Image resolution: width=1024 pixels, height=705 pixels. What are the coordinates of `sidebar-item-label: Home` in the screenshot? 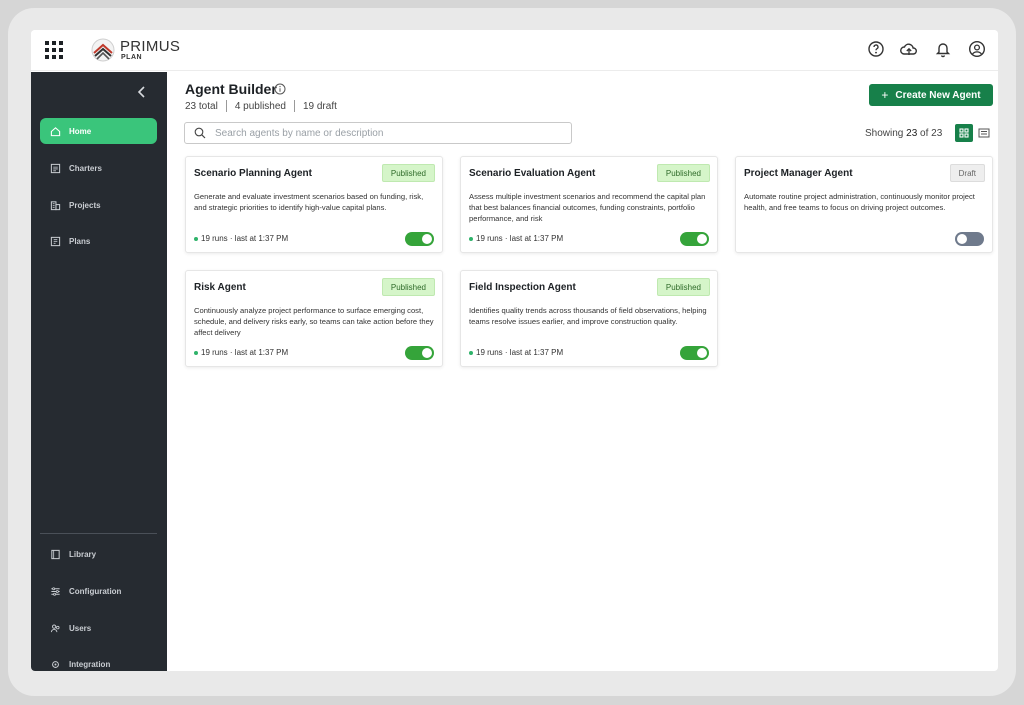 It's located at (80, 131).